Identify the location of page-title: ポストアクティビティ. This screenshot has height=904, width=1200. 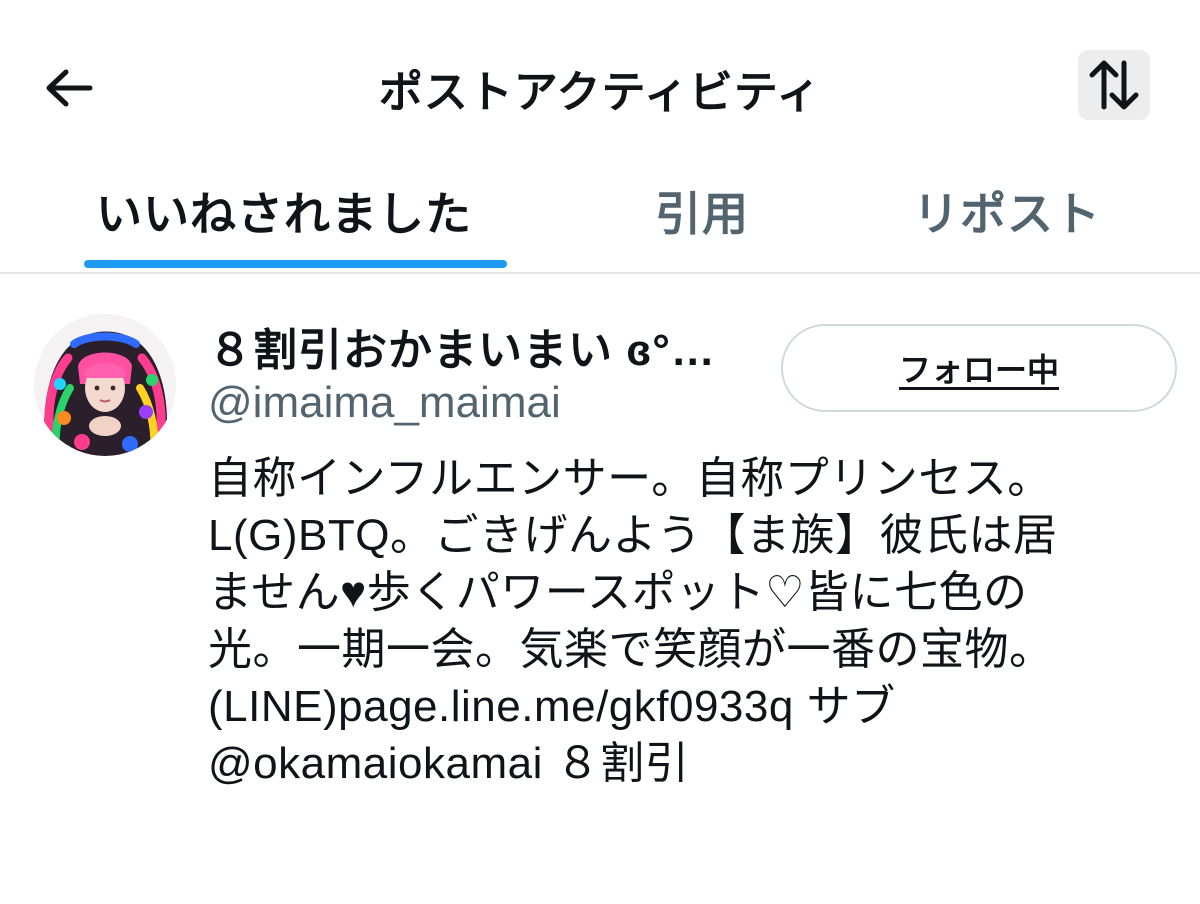
(600, 92).